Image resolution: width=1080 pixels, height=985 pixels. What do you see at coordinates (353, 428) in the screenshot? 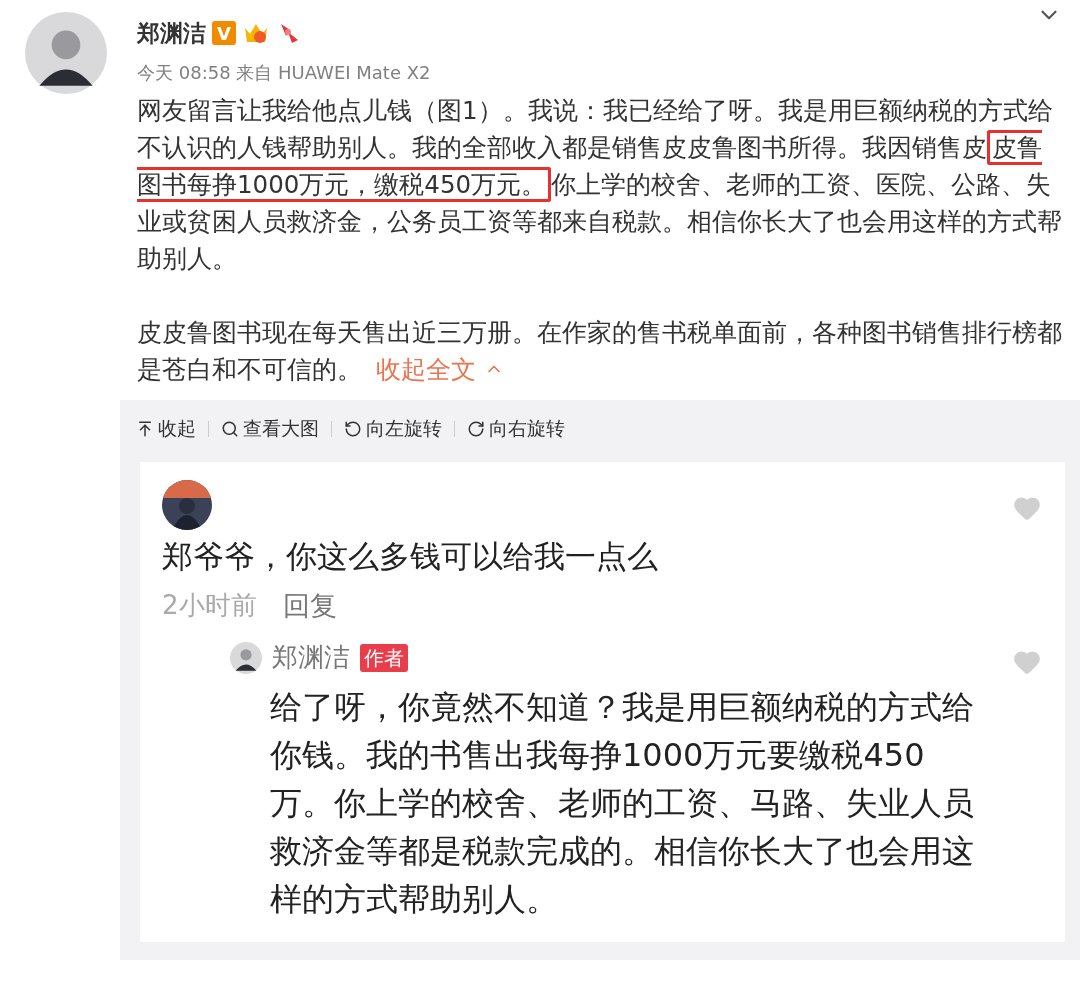
I see `rotate-left-icon` at bounding box center [353, 428].